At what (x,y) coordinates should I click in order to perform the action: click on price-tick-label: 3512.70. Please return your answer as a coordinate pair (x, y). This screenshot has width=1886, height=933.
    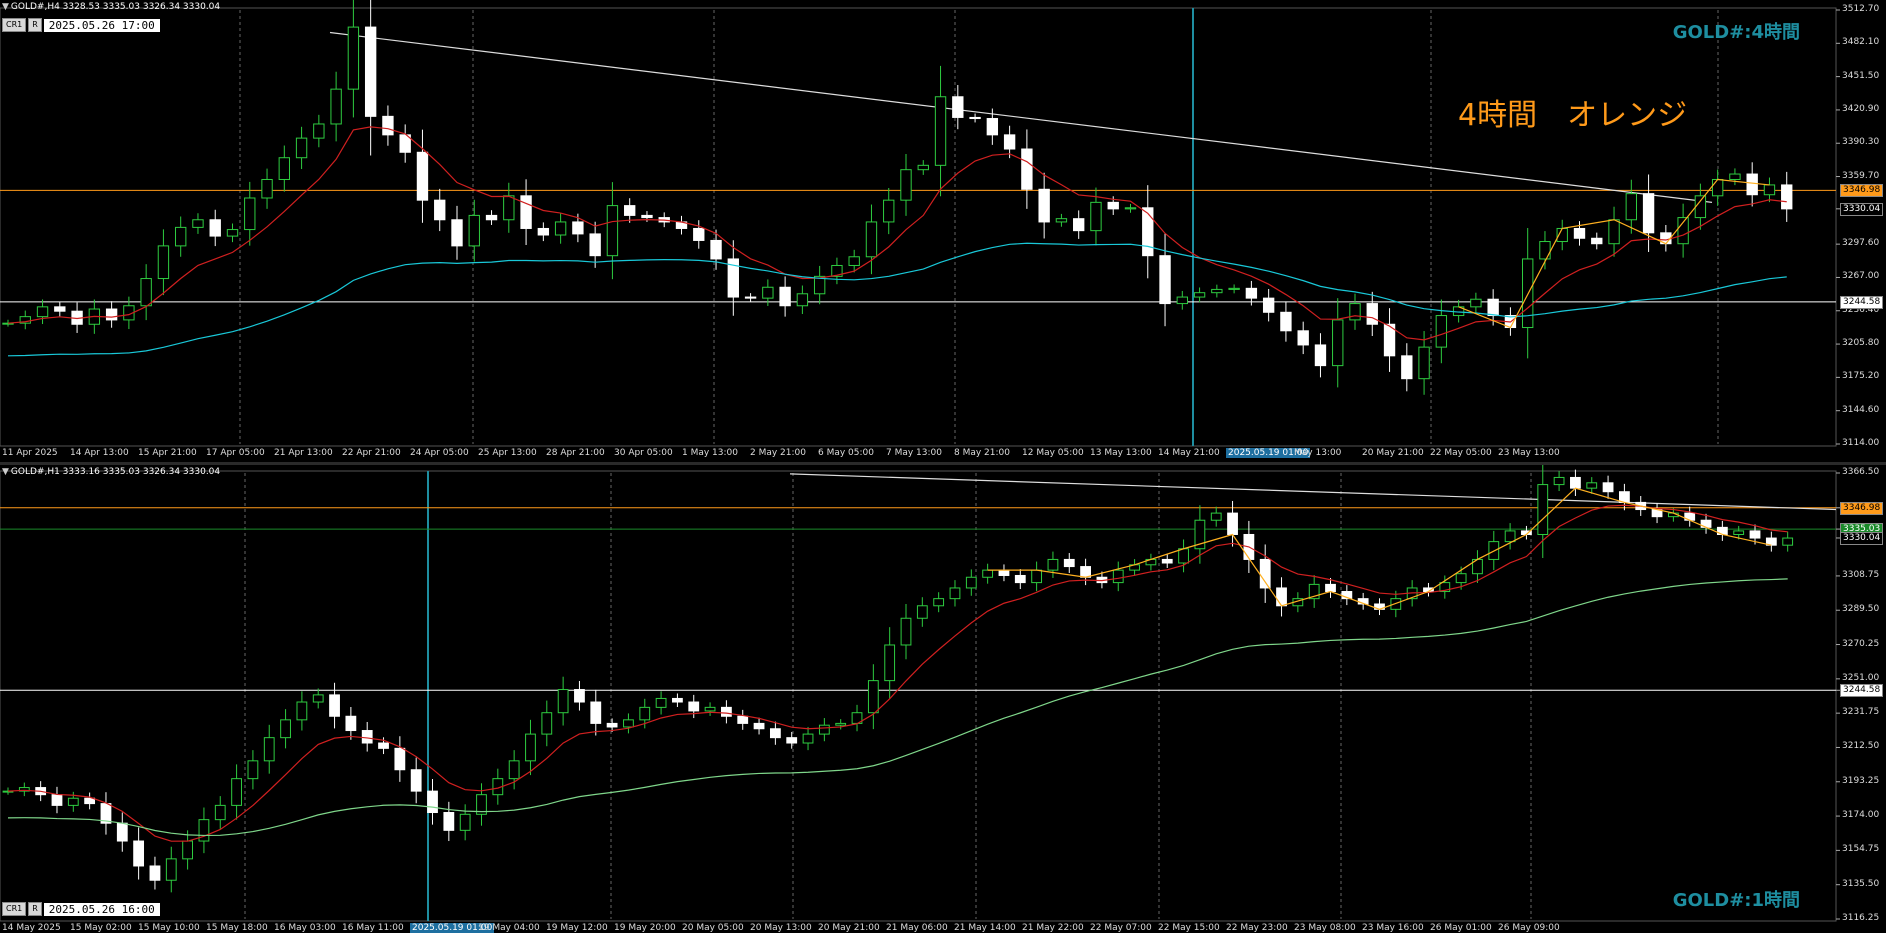
    Looking at the image, I should click on (1861, 9).